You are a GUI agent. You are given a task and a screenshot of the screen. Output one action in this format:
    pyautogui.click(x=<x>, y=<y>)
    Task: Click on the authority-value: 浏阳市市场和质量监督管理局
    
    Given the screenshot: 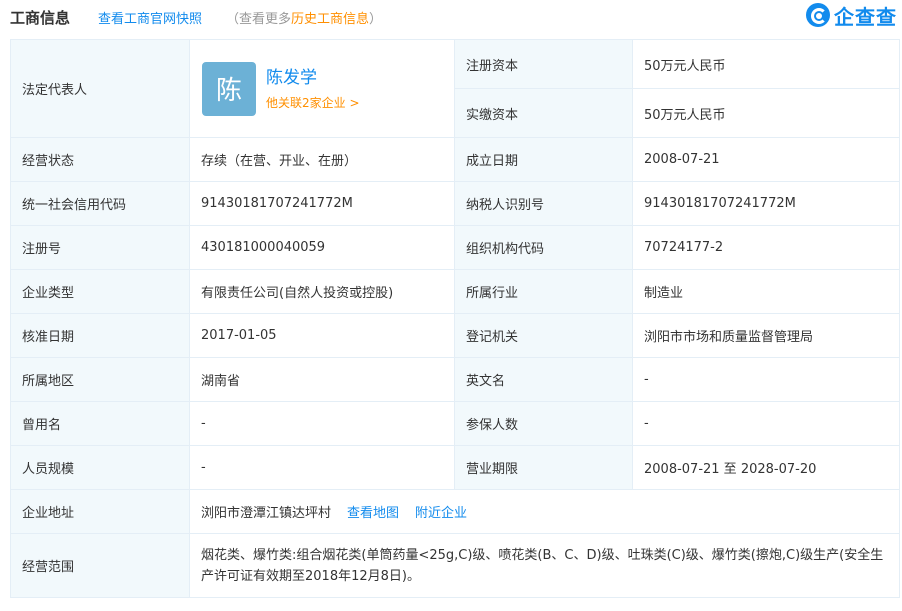 What is the action you would take?
    pyautogui.click(x=766, y=335)
    